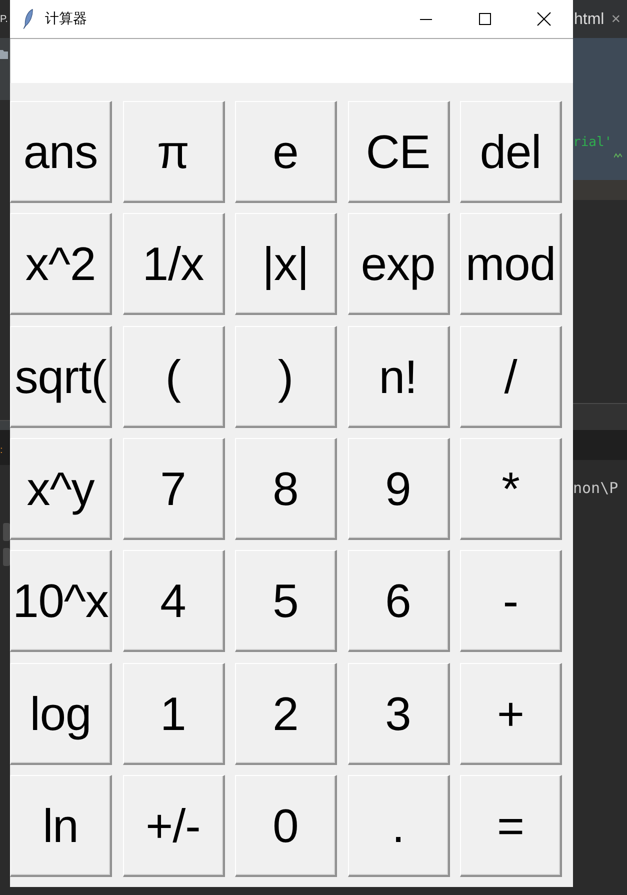 This screenshot has height=895, width=627. I want to click on key-button: 10^x, so click(61, 601).